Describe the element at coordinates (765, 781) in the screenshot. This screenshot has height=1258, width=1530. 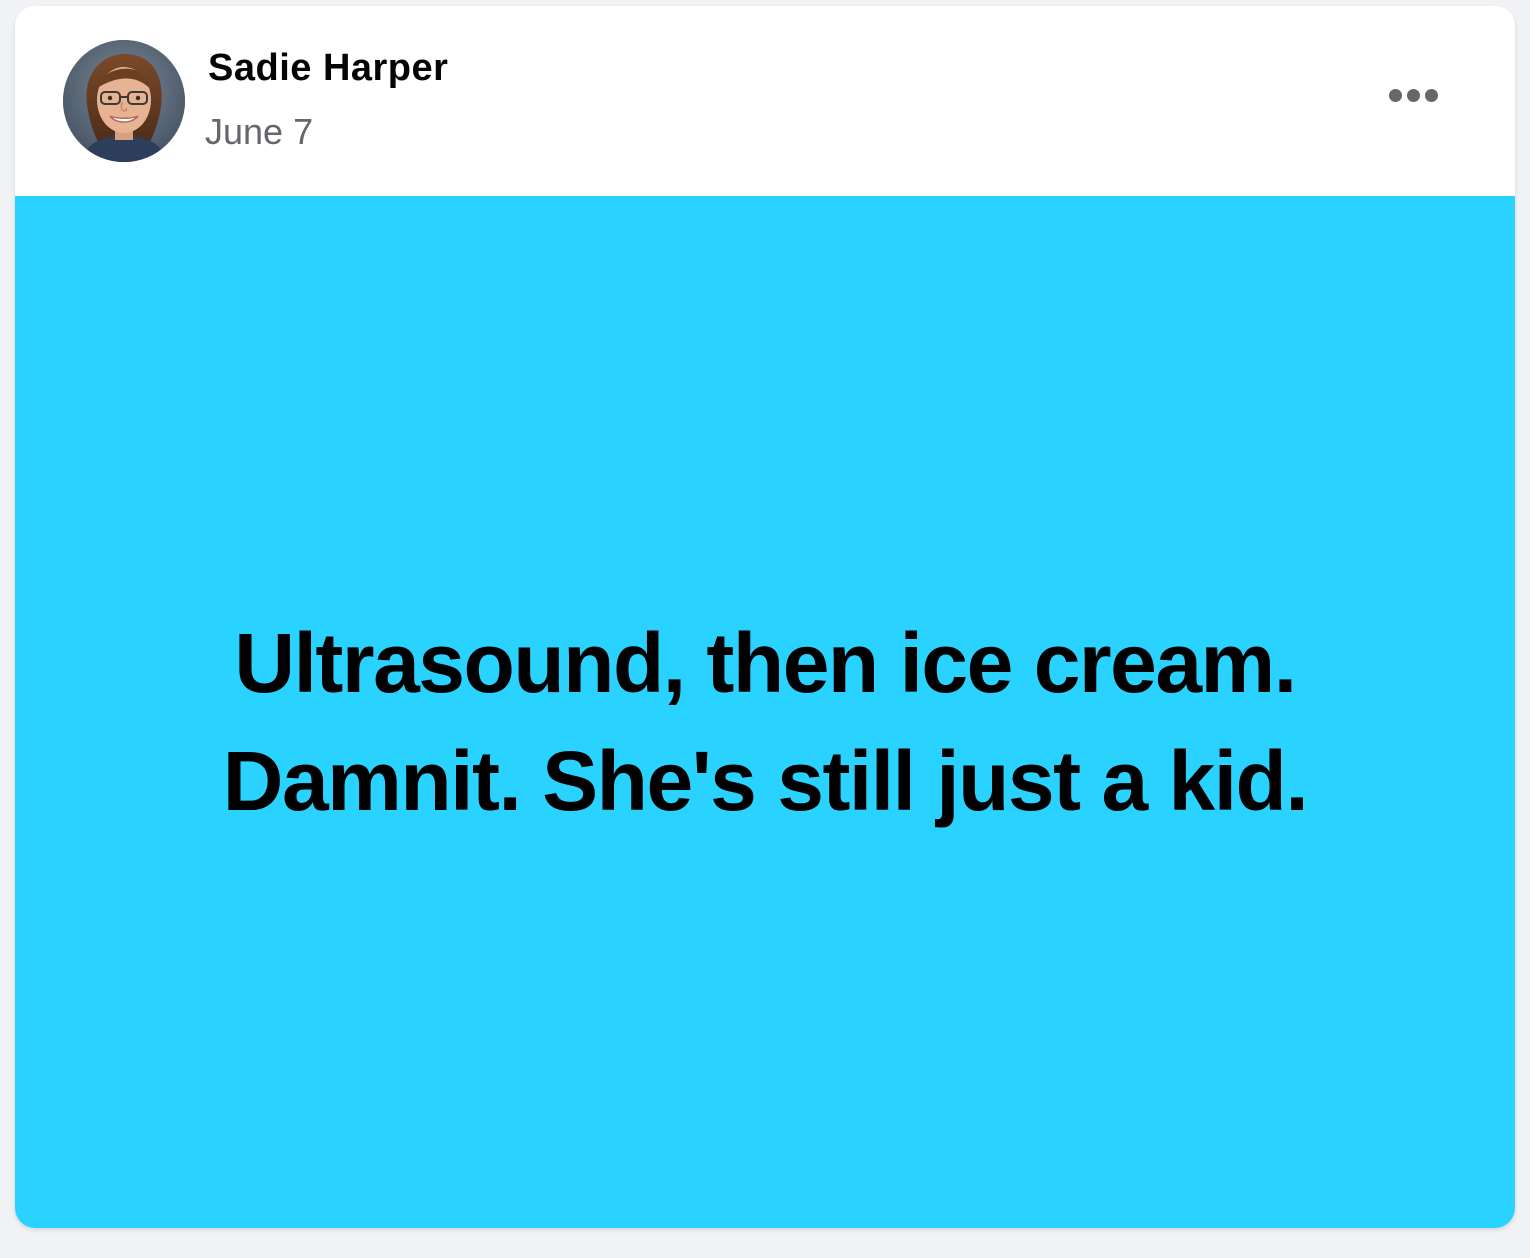
I see `status-line-2: Damnit. She's still just a kid.` at that location.